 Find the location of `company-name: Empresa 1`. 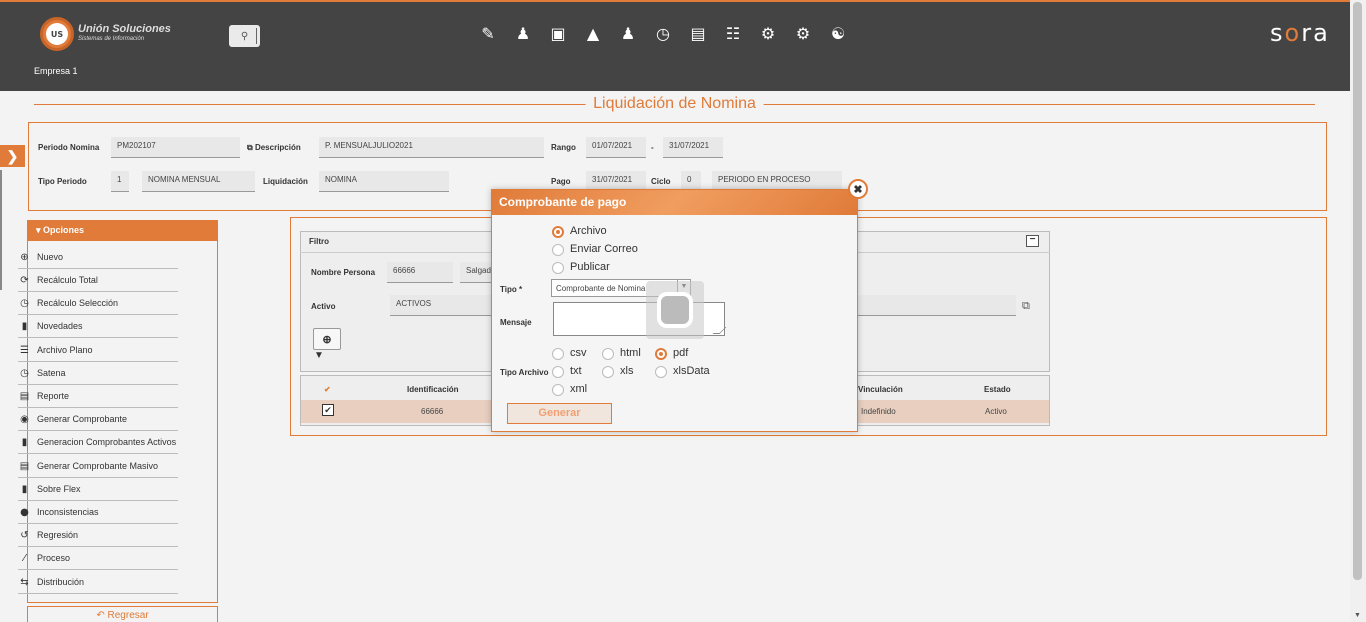

company-name: Empresa 1 is located at coordinates (56, 71).